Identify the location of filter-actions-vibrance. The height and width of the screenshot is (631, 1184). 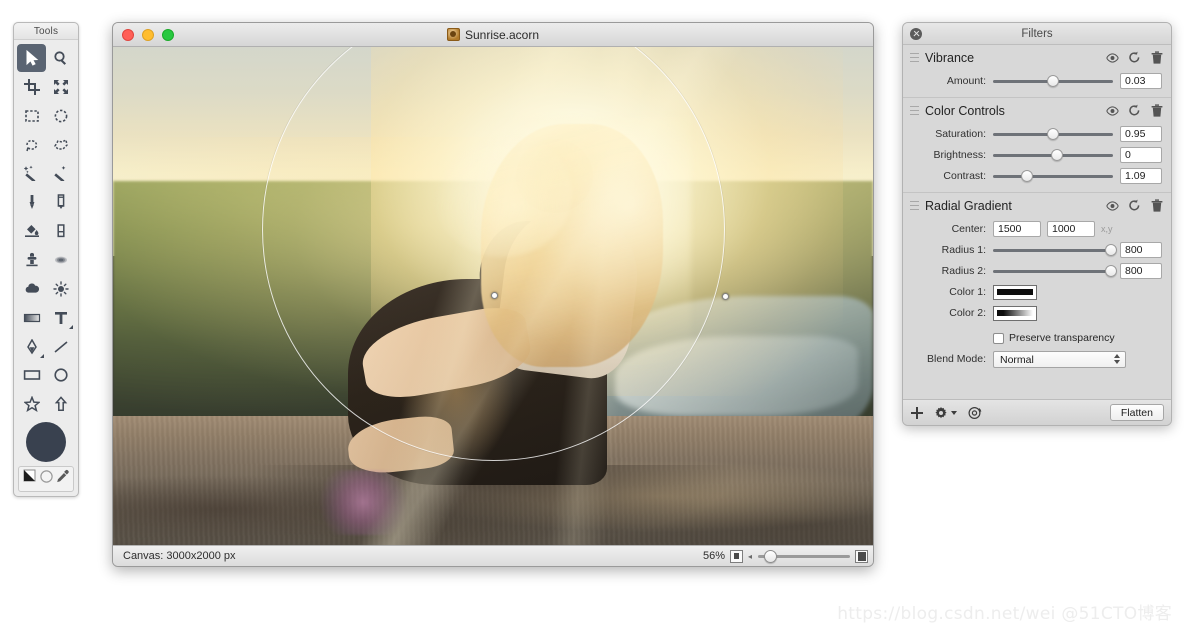
(1134, 57).